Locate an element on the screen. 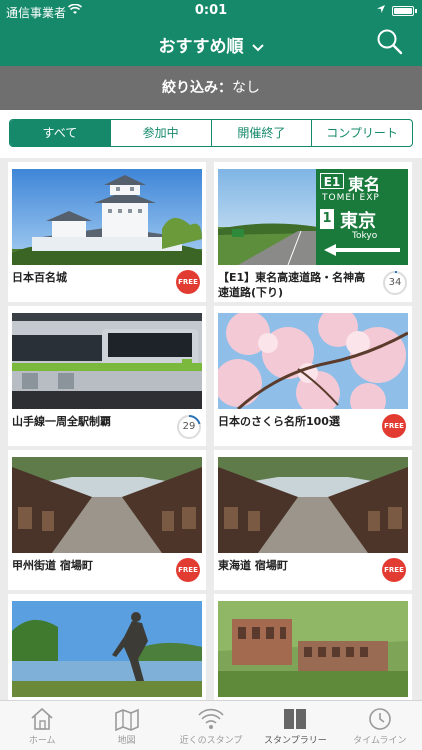 This screenshot has width=422, height=750. search-button is located at coordinates (391, 43).